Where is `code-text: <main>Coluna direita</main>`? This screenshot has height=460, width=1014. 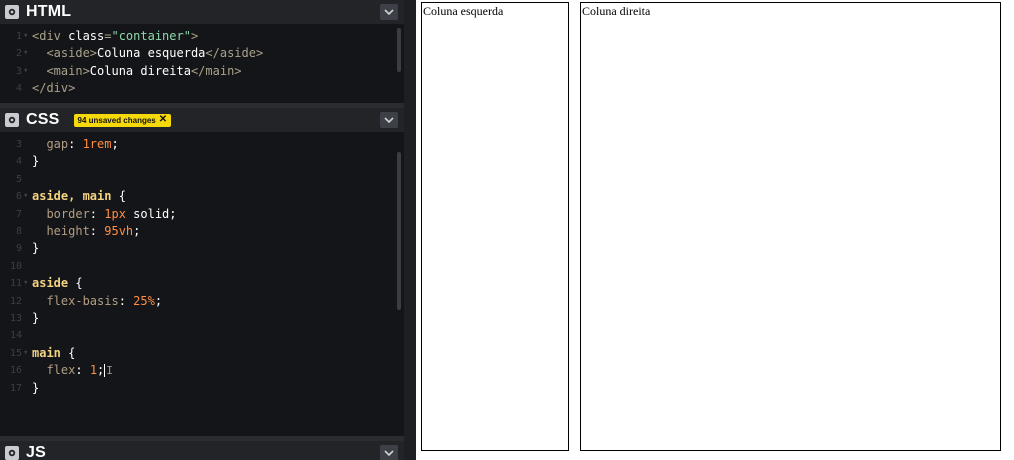 code-text: <main>Coluna direita</main> is located at coordinates (137, 70).